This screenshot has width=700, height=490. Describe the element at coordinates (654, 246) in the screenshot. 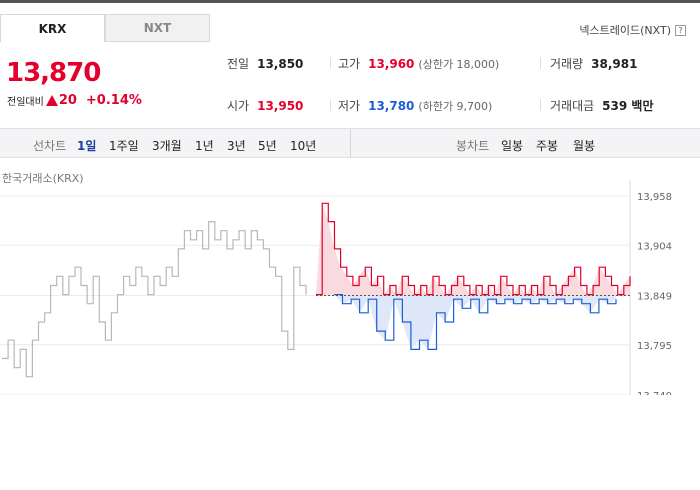

I see `y-tick-label: 13,904` at that location.